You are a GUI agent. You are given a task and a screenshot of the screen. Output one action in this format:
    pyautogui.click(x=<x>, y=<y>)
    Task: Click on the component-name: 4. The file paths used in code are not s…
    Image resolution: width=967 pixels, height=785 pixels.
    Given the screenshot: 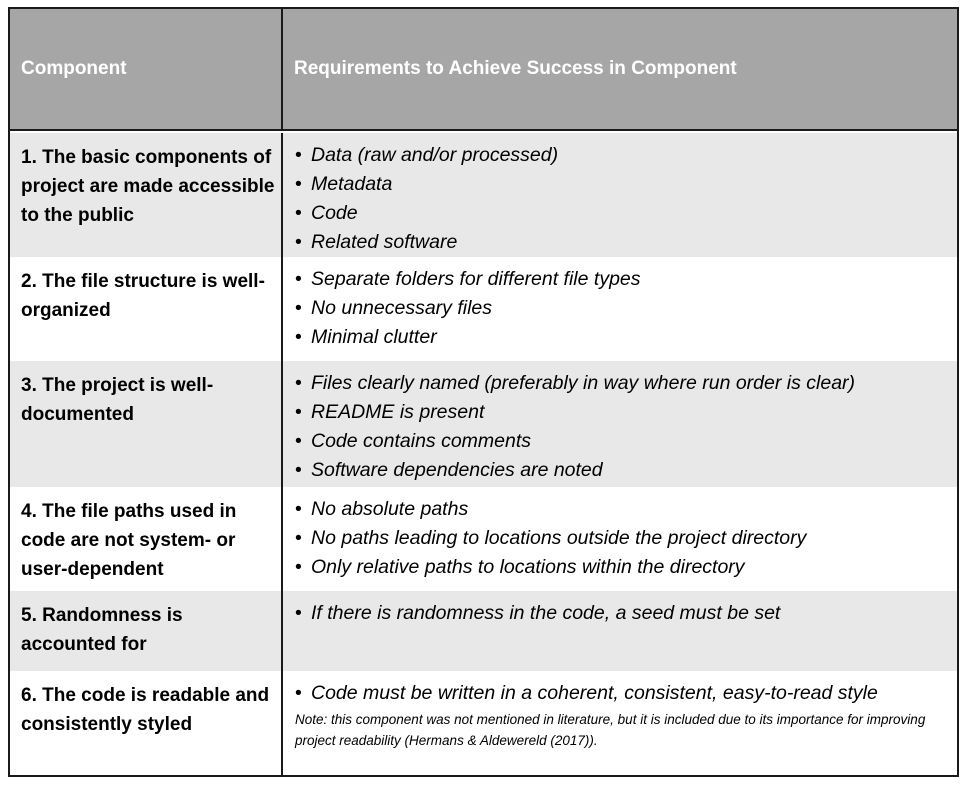 What is the action you would take?
    pyautogui.click(x=129, y=540)
    